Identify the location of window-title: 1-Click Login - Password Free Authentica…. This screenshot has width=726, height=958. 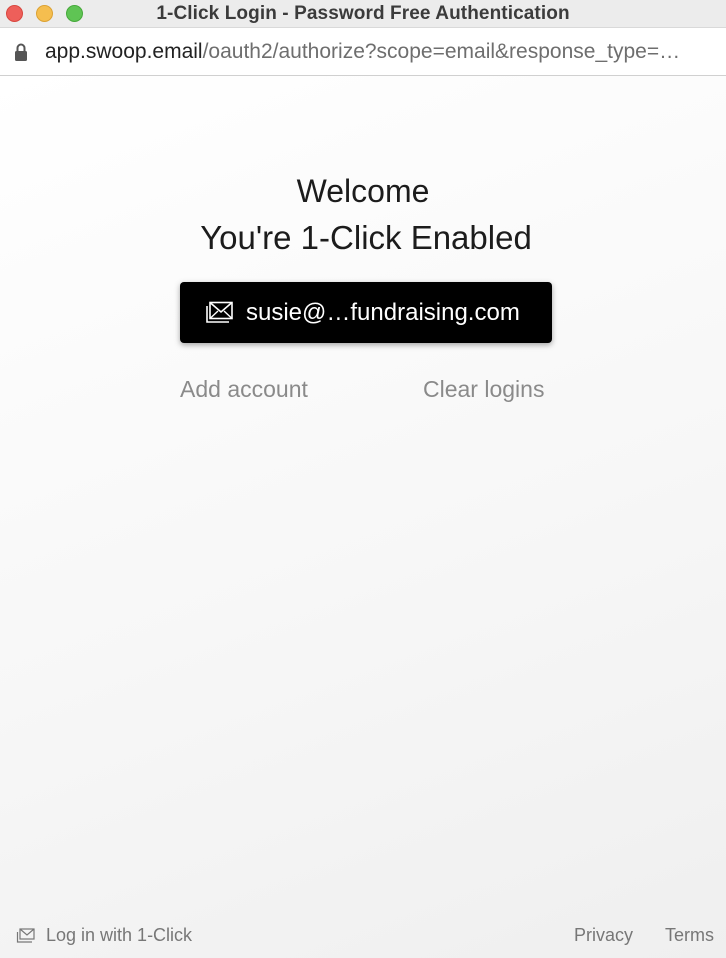
(363, 13).